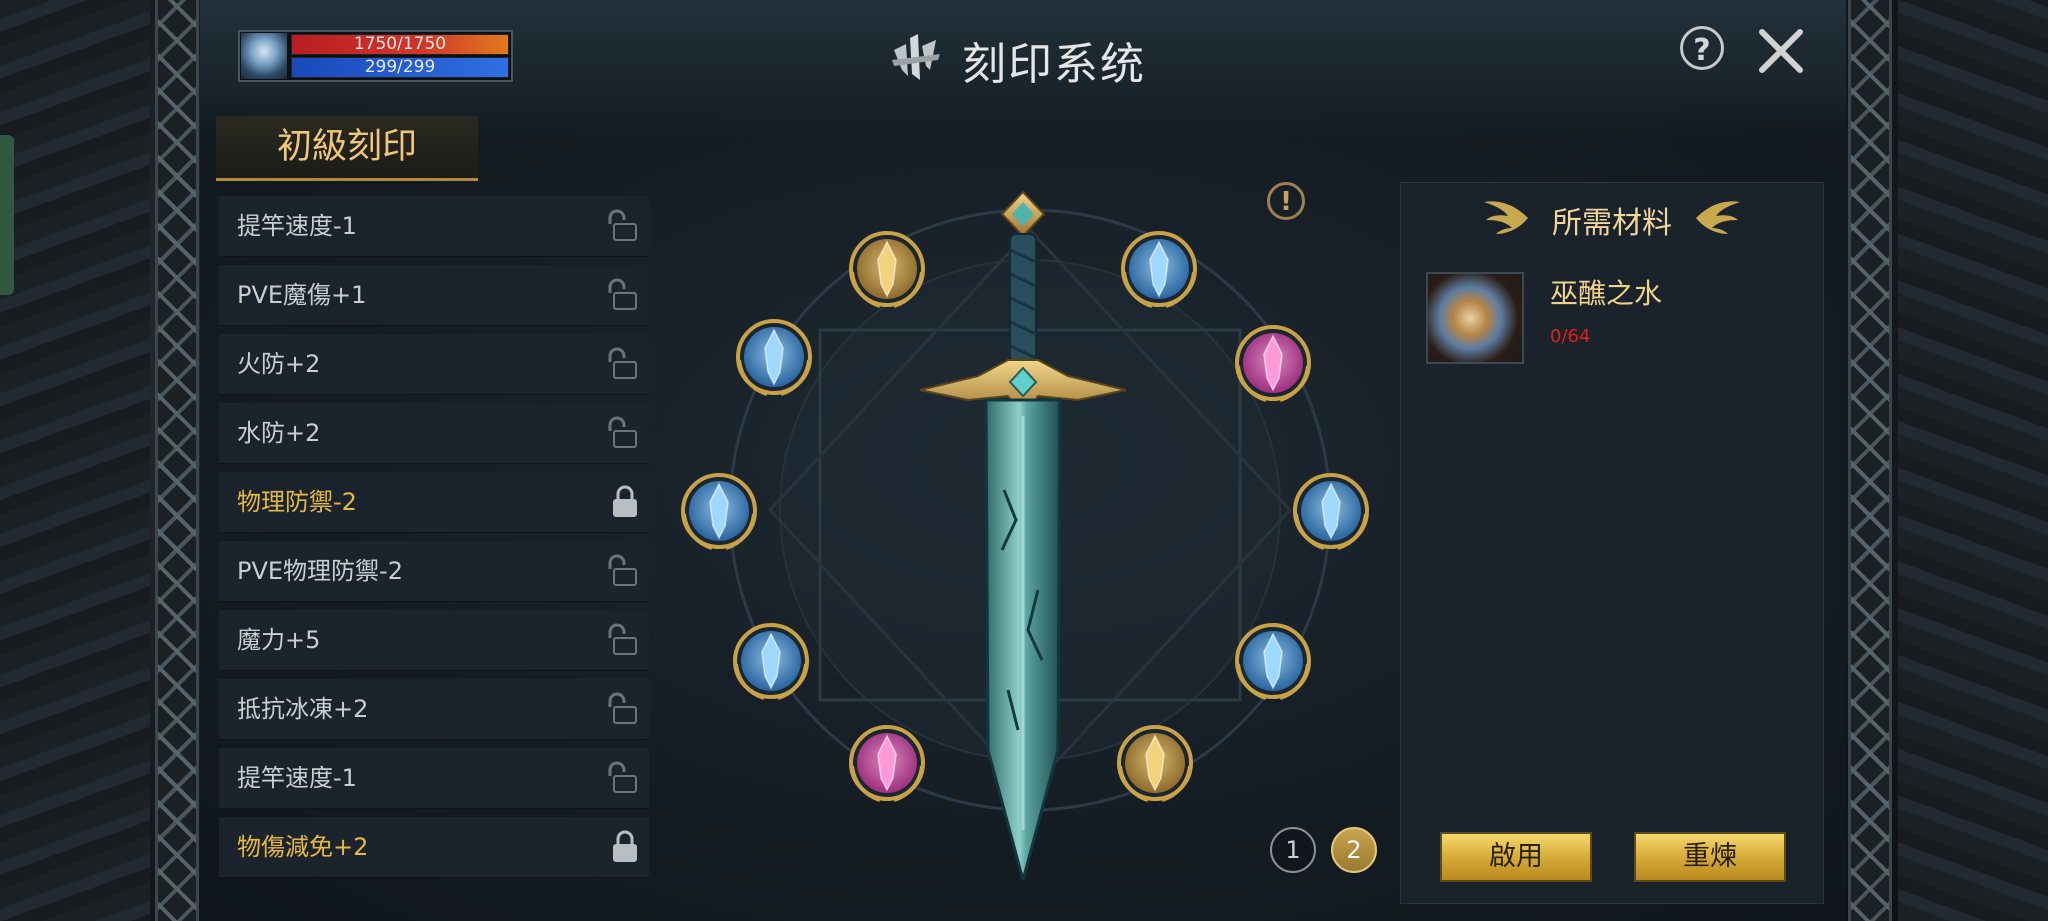  I want to click on question-circle-icon: ?, so click(1702, 48).